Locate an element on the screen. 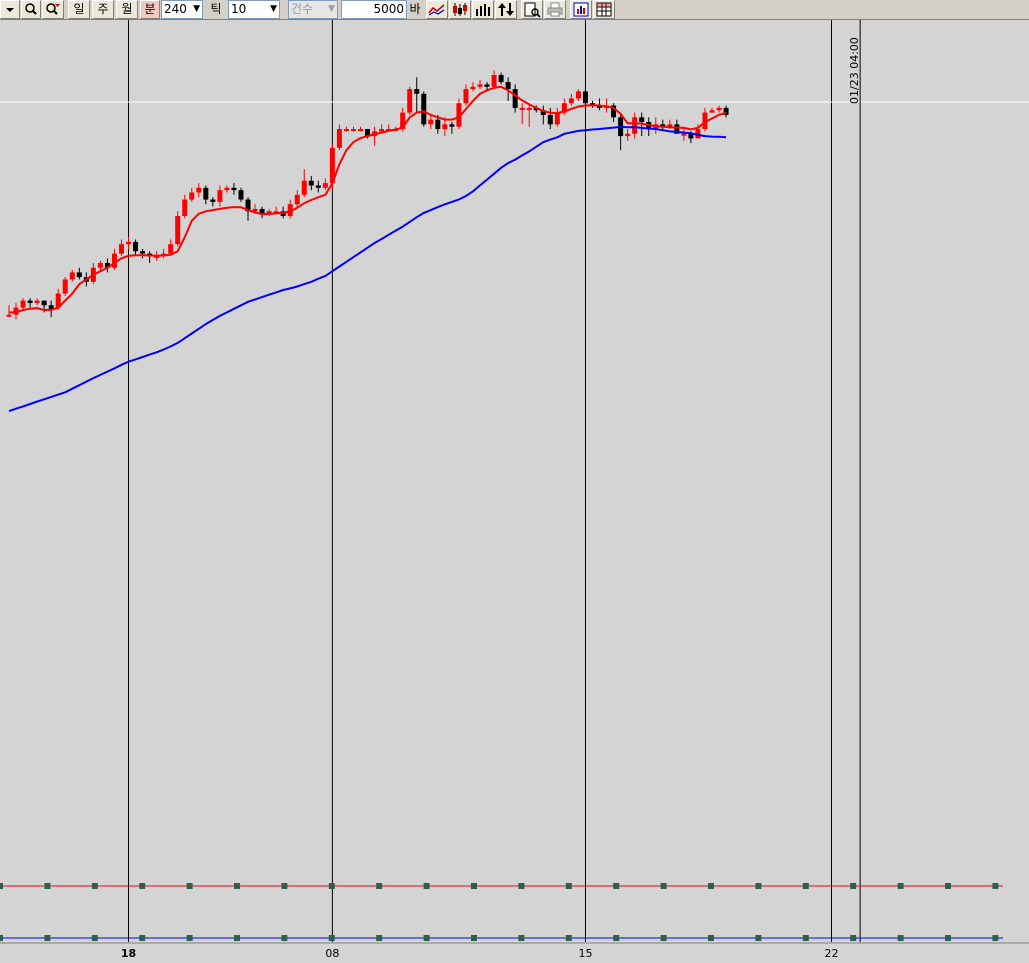 This screenshot has height=963, width=1029. interval-select: 240 ▼ is located at coordinates (182, 9).